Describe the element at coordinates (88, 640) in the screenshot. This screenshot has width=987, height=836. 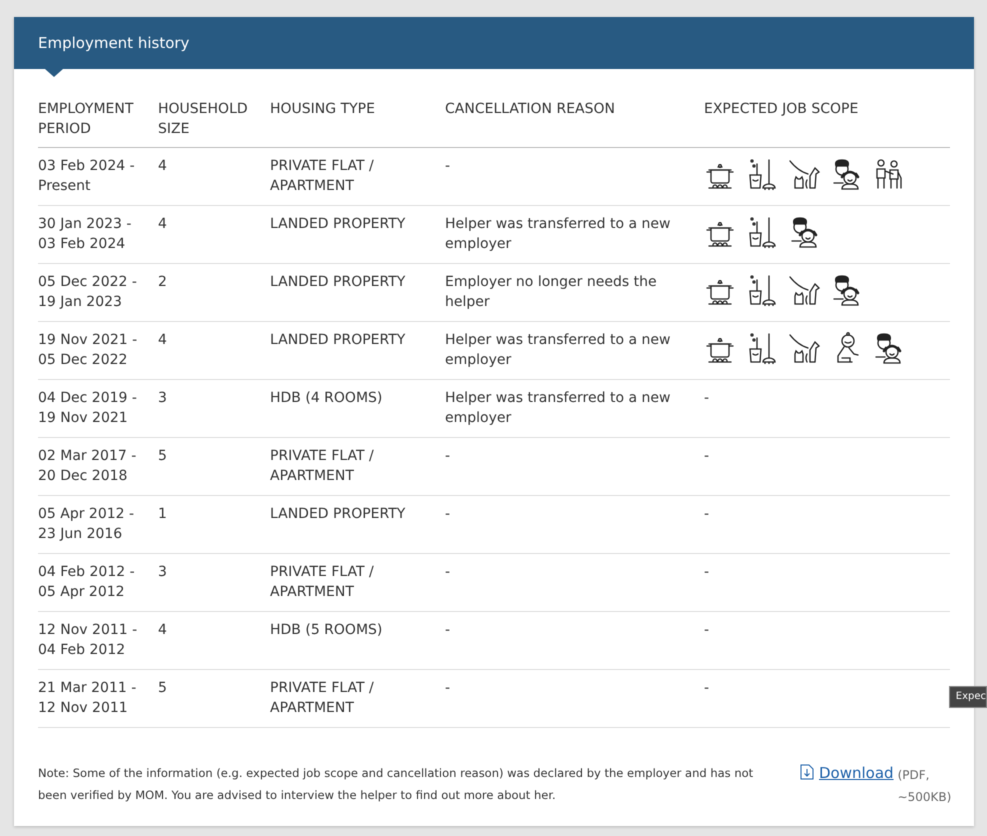
I see `employment-period: 12 Nov 2011 - 04 Feb 2012` at that location.